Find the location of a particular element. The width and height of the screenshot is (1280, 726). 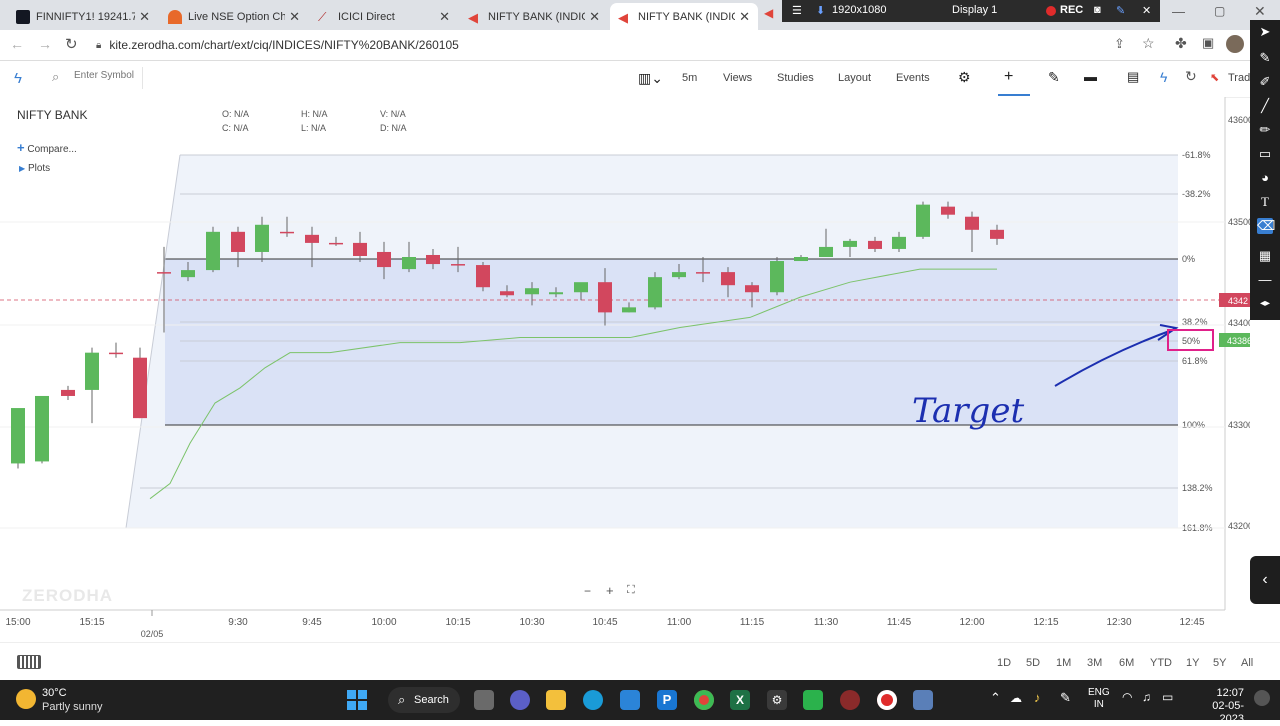

display-label: Display 1 is located at coordinates (974, 10).